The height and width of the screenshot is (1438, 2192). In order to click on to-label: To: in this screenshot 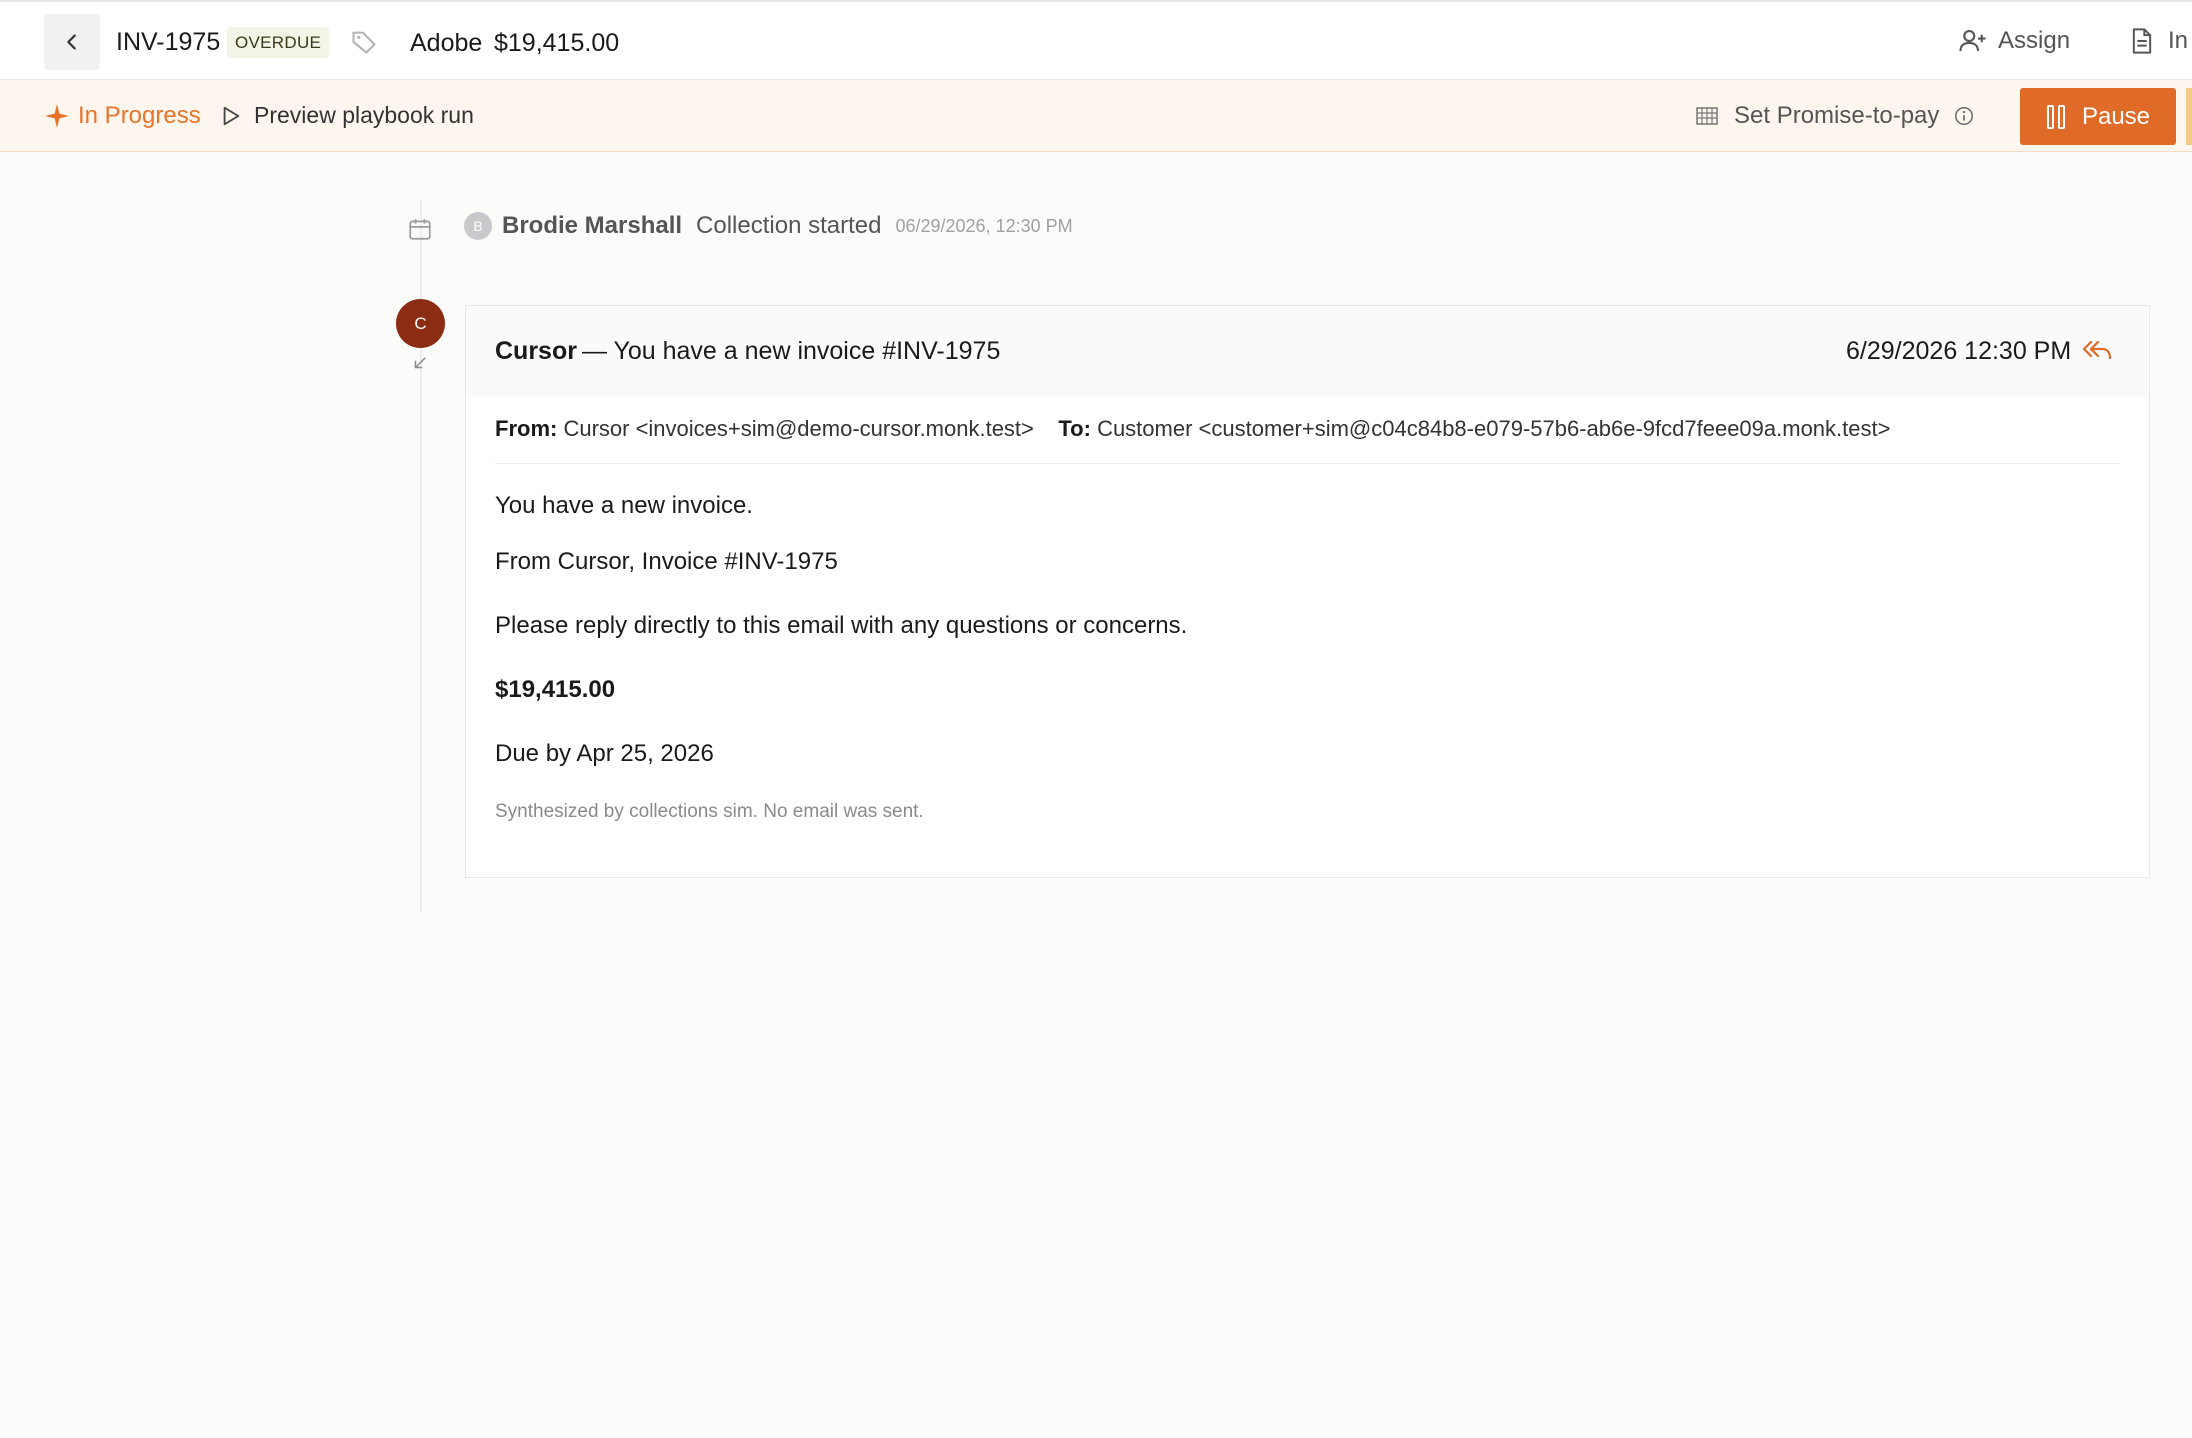, I will do `click(1074, 428)`.